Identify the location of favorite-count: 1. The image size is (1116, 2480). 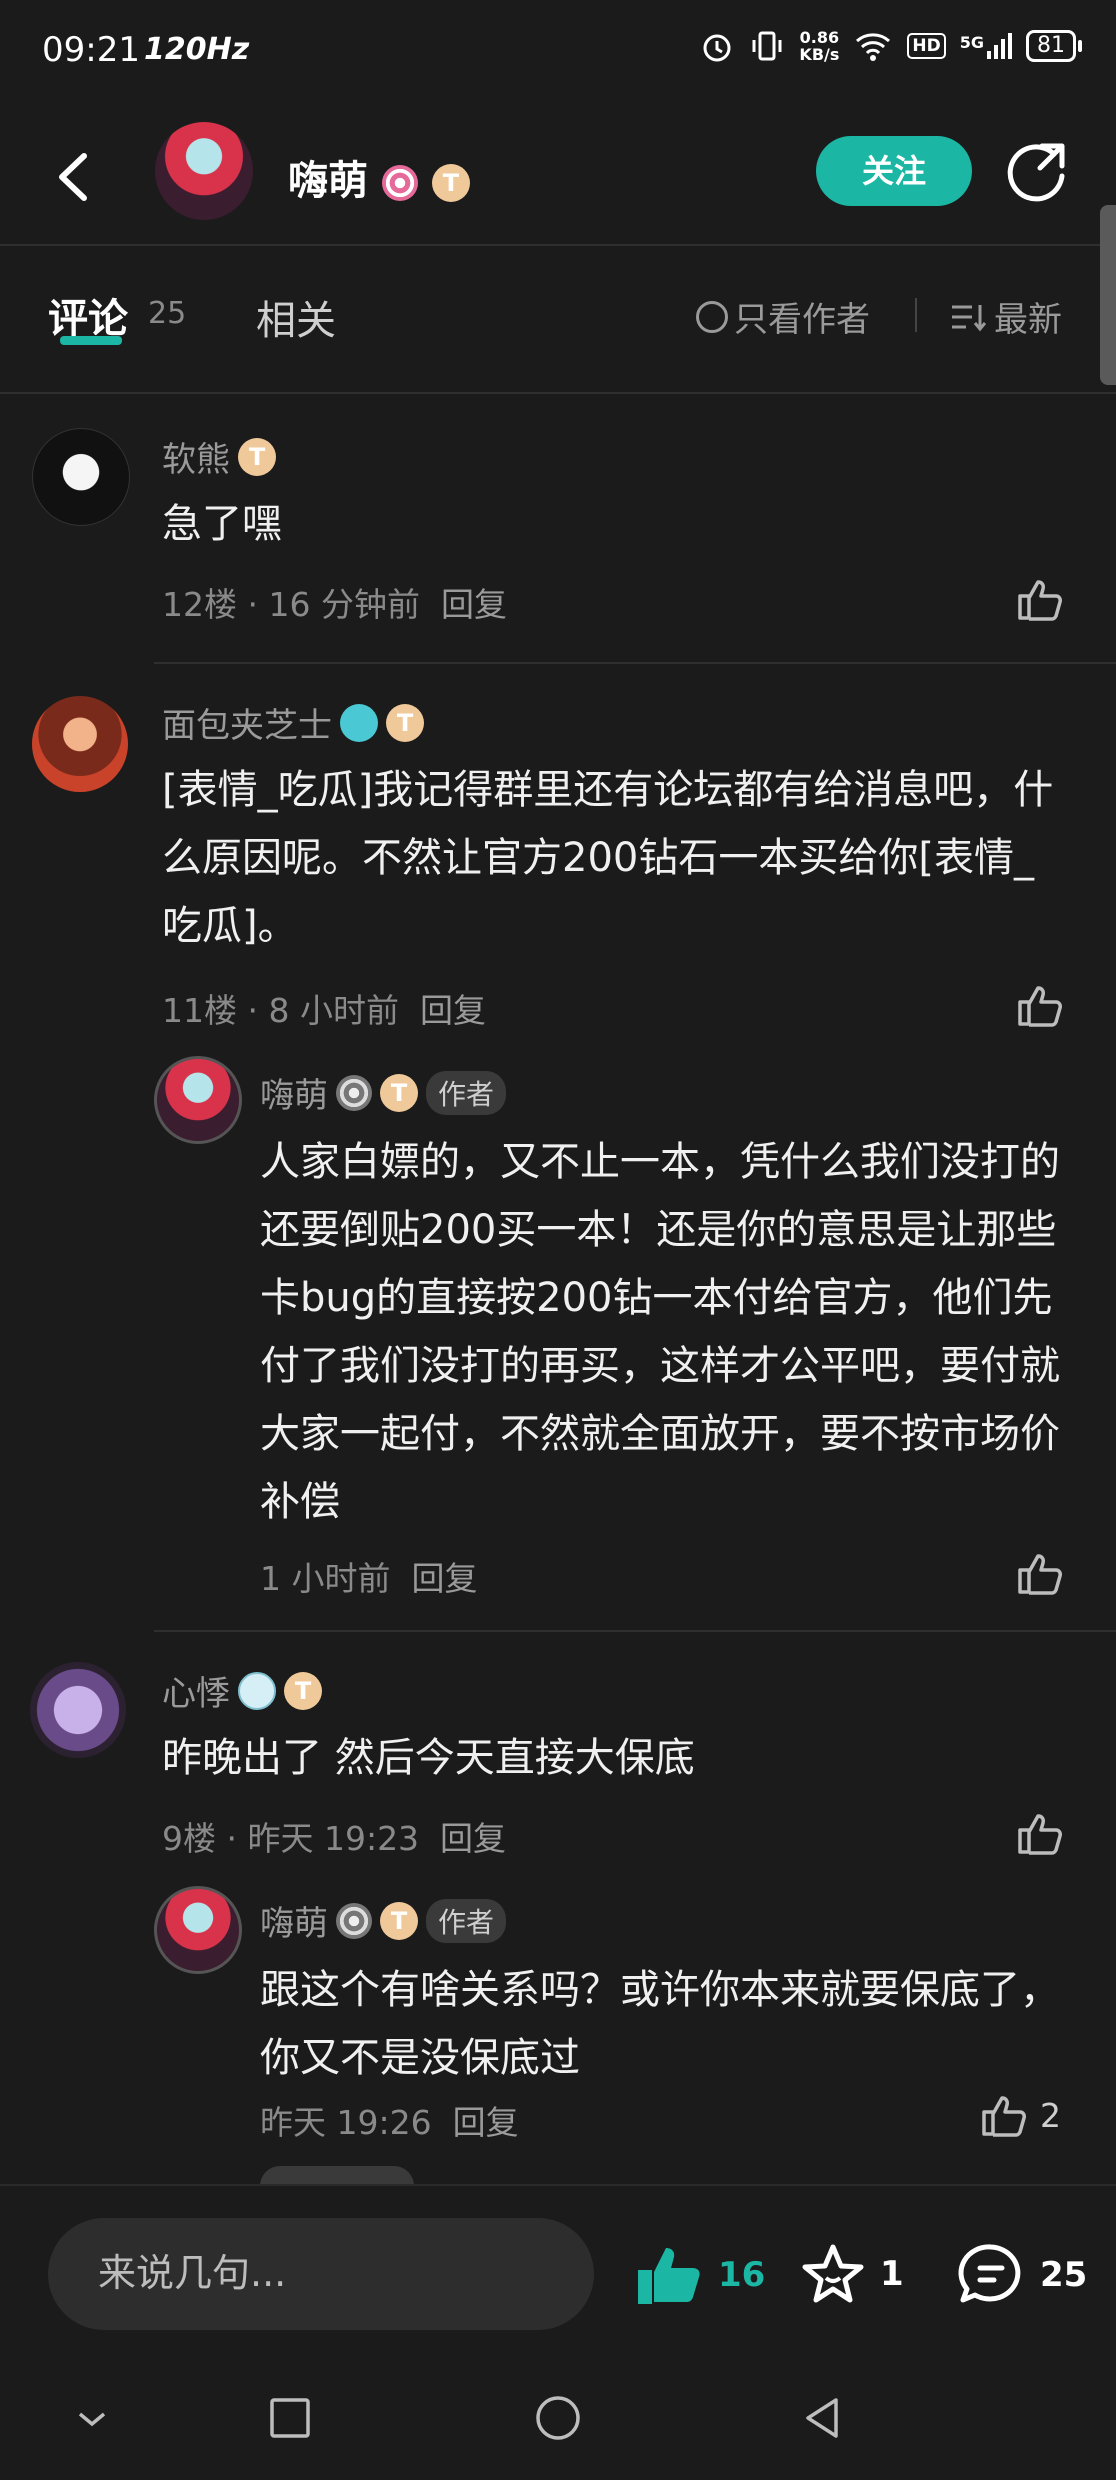
(892, 2274).